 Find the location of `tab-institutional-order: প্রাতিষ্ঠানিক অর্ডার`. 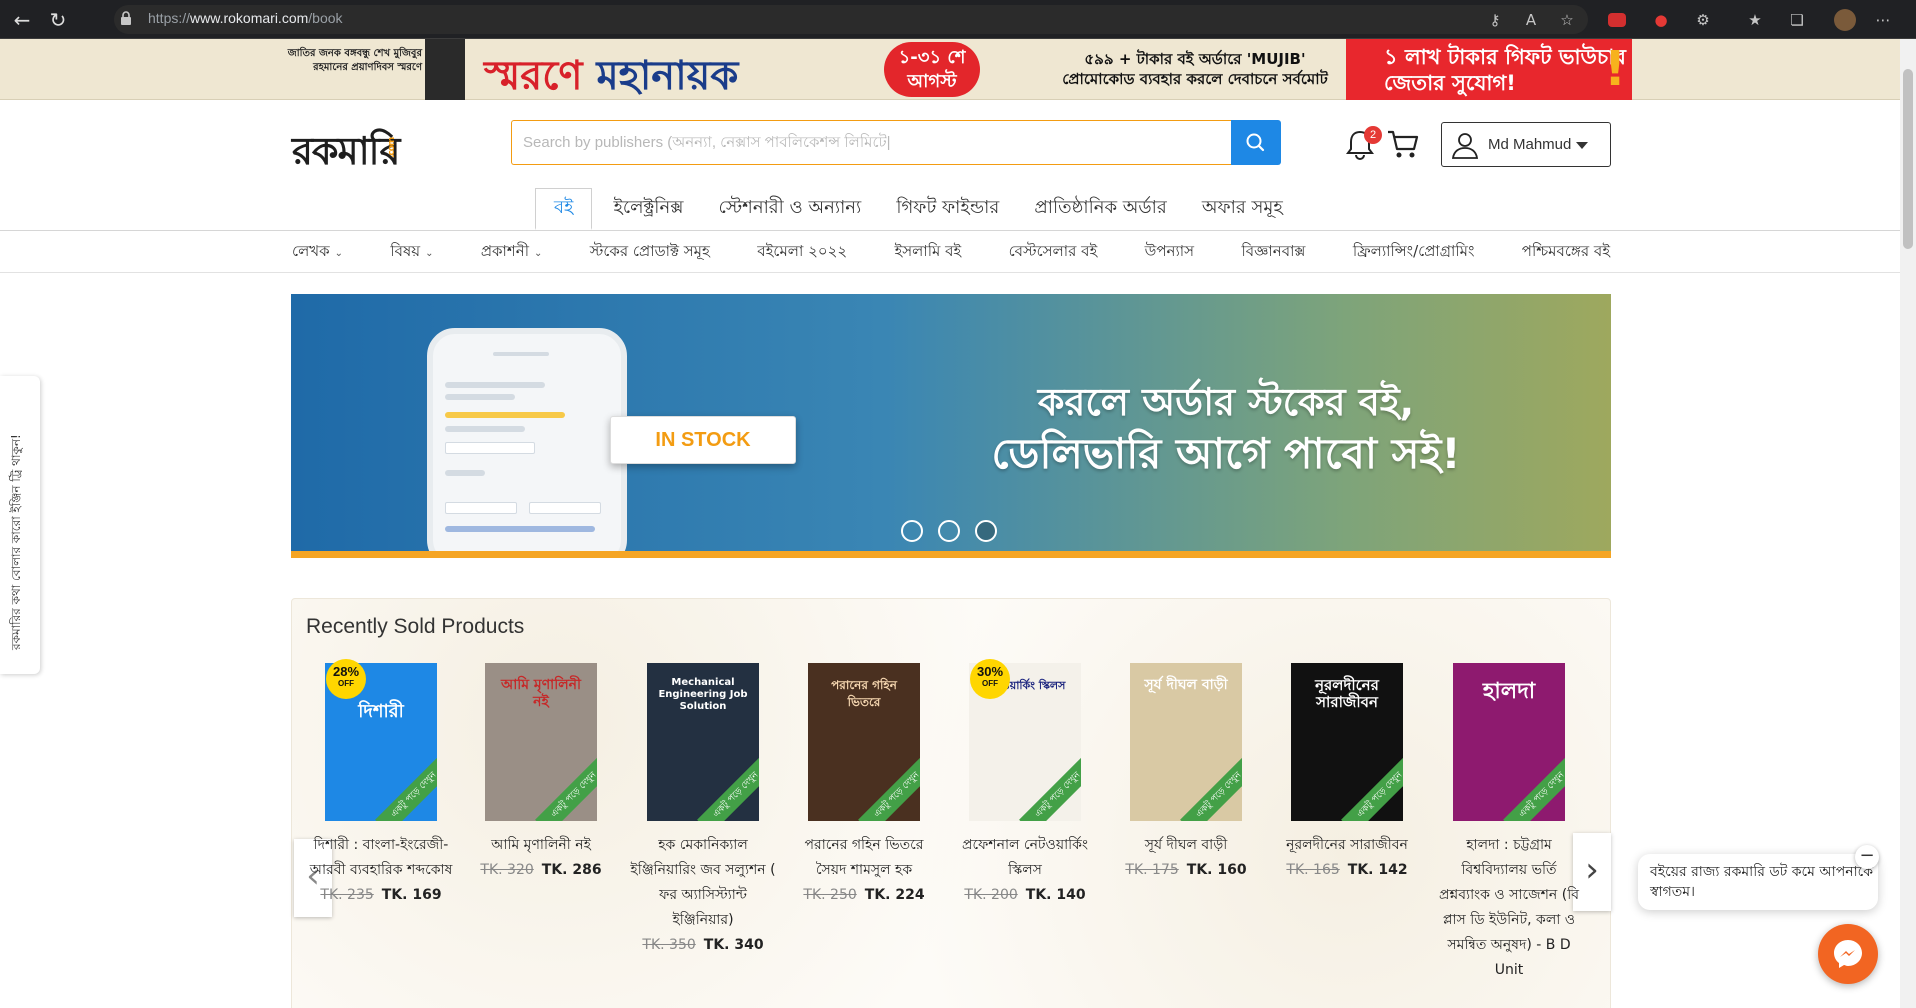

tab-institutional-order: প্রাতিষ্ঠানিক অর্ডার is located at coordinates (1100, 210).